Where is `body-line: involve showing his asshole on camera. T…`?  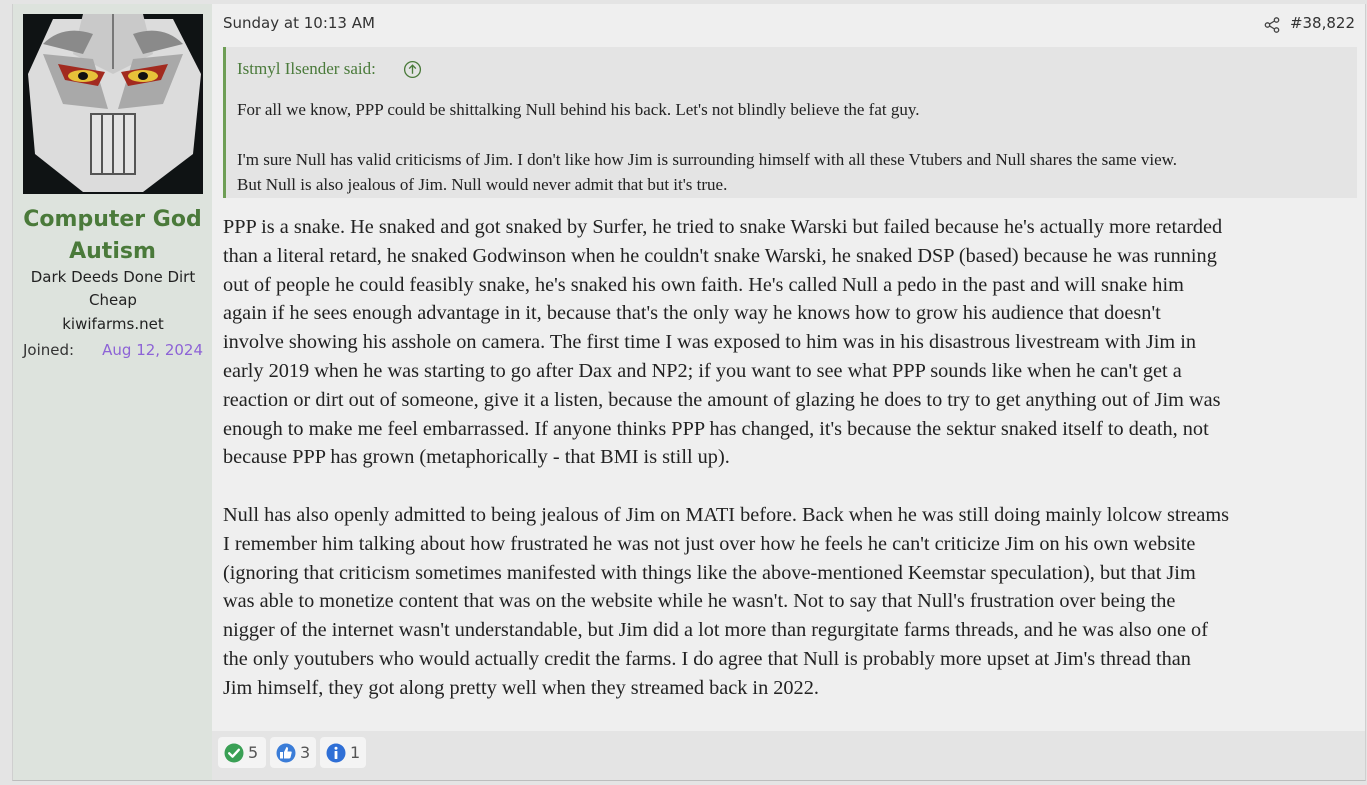
body-line: involve showing his asshole on camera. T… is located at coordinates (709, 342).